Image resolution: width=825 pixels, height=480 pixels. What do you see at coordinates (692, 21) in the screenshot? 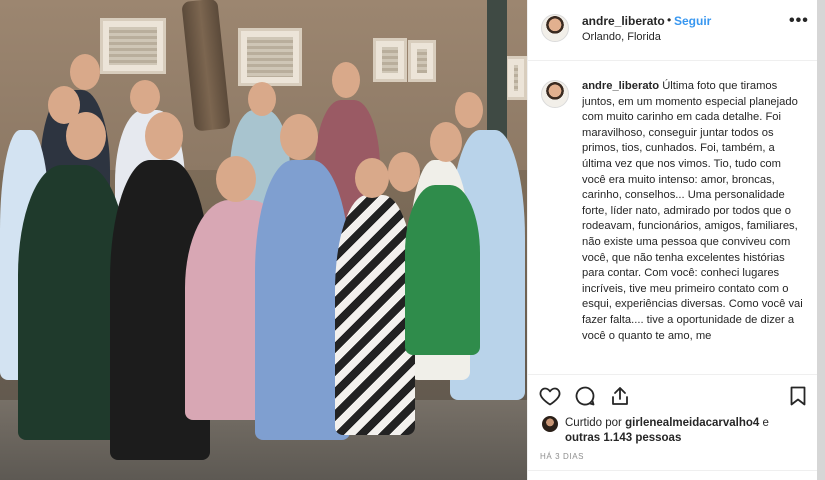
I see `follow-button: Seguir` at bounding box center [692, 21].